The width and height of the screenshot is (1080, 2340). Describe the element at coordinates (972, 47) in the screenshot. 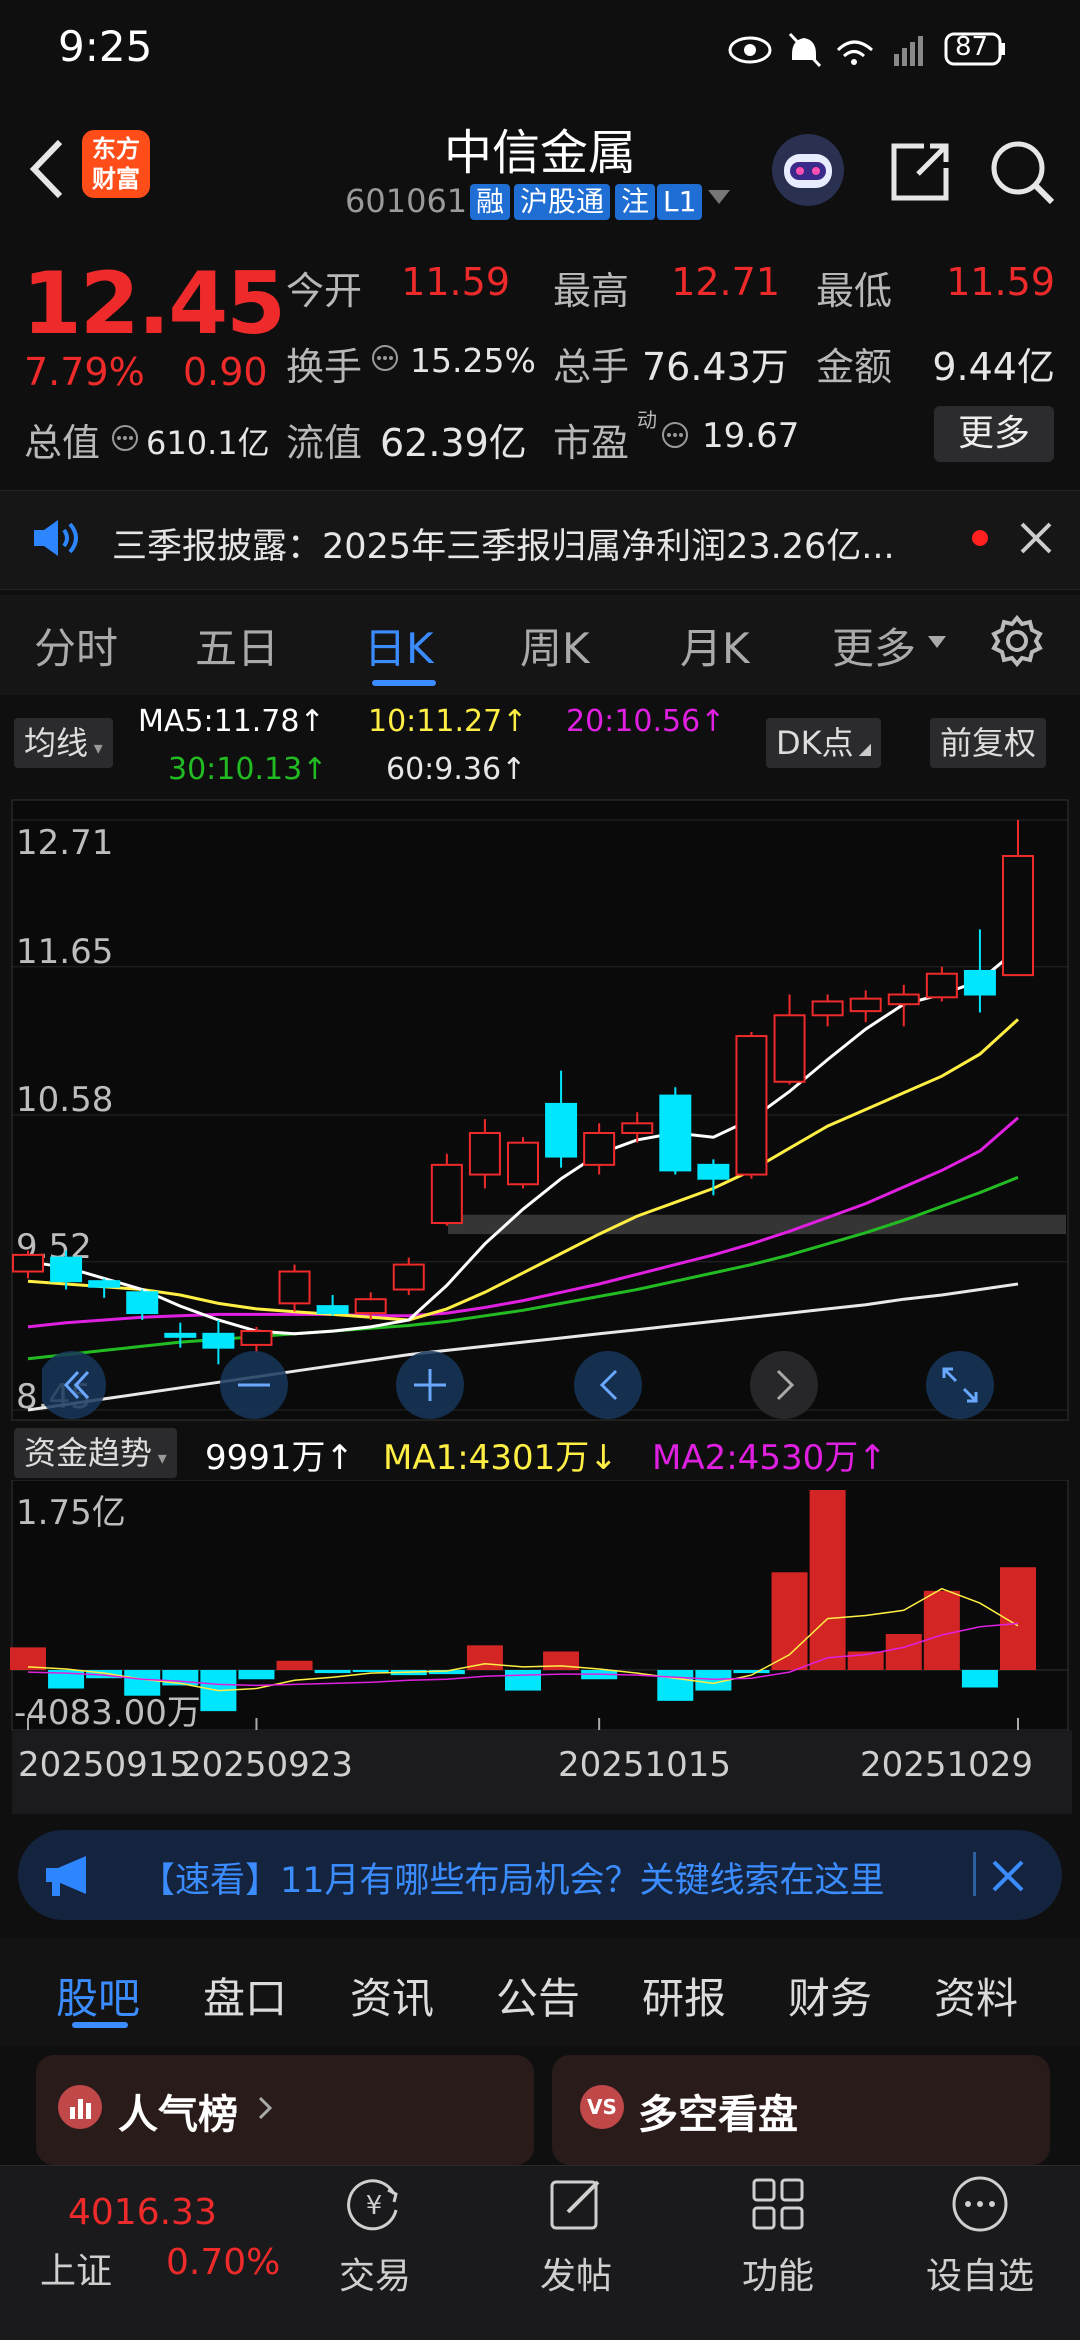

I see `battery-level: 87` at that location.